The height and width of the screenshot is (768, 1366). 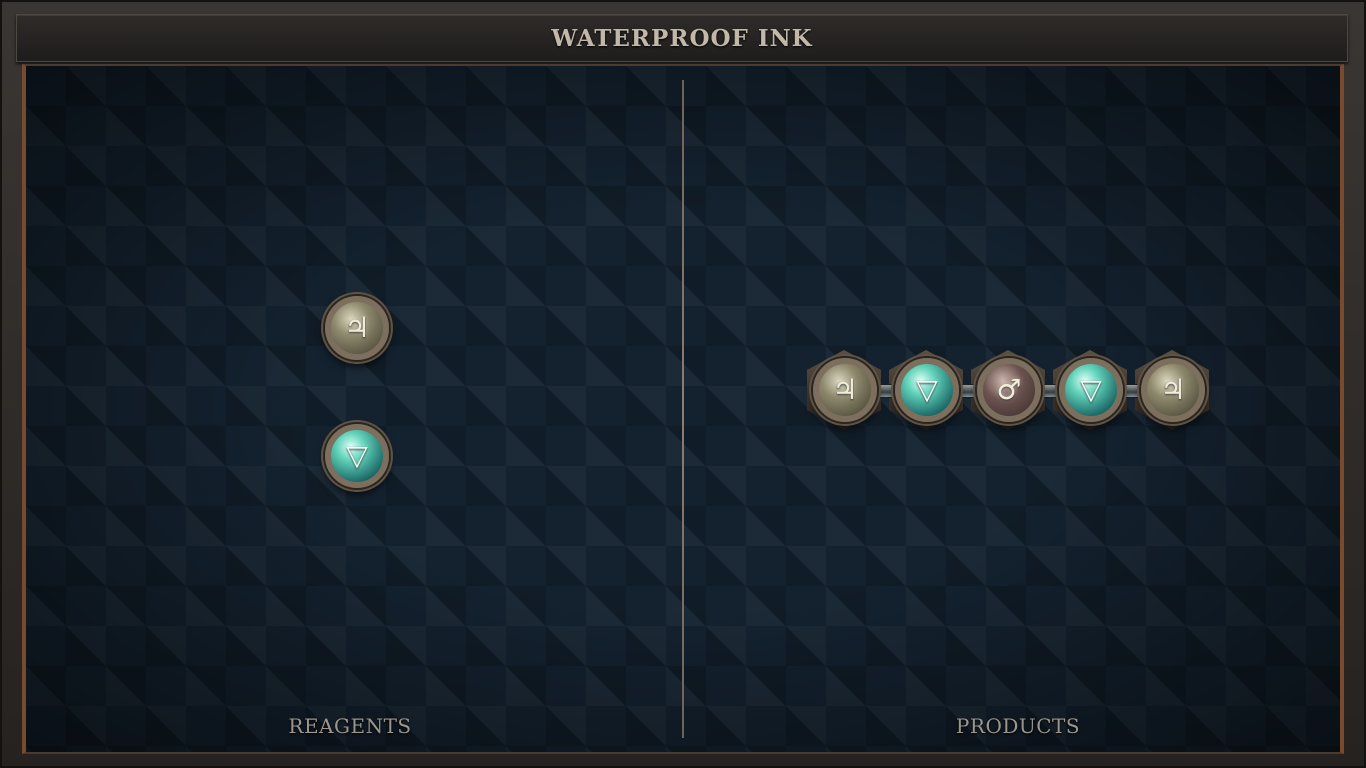 I want to click on puzzle-title: WATERPROOF INK, so click(x=682, y=38).